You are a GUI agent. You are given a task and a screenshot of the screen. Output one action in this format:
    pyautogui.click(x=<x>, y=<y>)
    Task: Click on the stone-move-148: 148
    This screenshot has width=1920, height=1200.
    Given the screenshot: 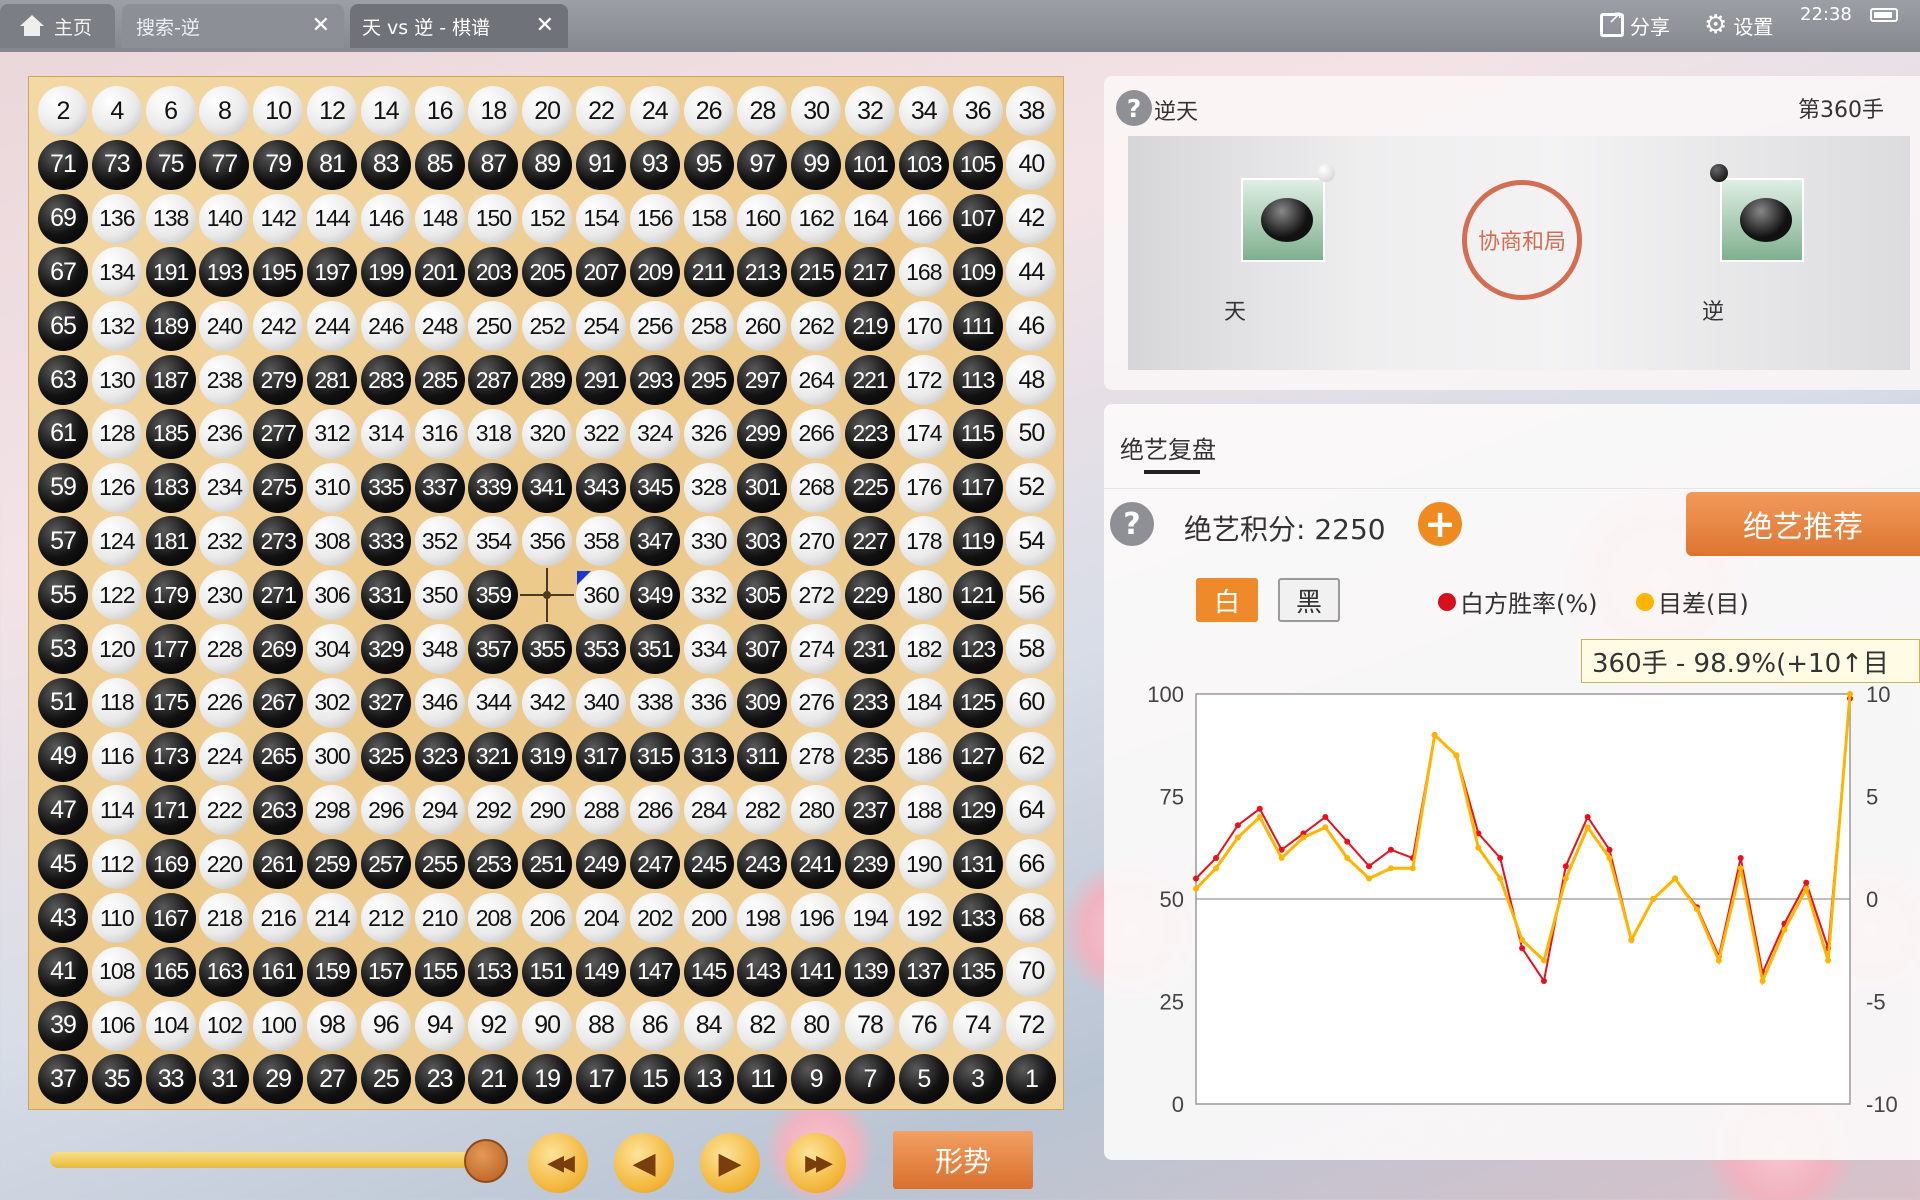 What is the action you would take?
    pyautogui.click(x=439, y=218)
    